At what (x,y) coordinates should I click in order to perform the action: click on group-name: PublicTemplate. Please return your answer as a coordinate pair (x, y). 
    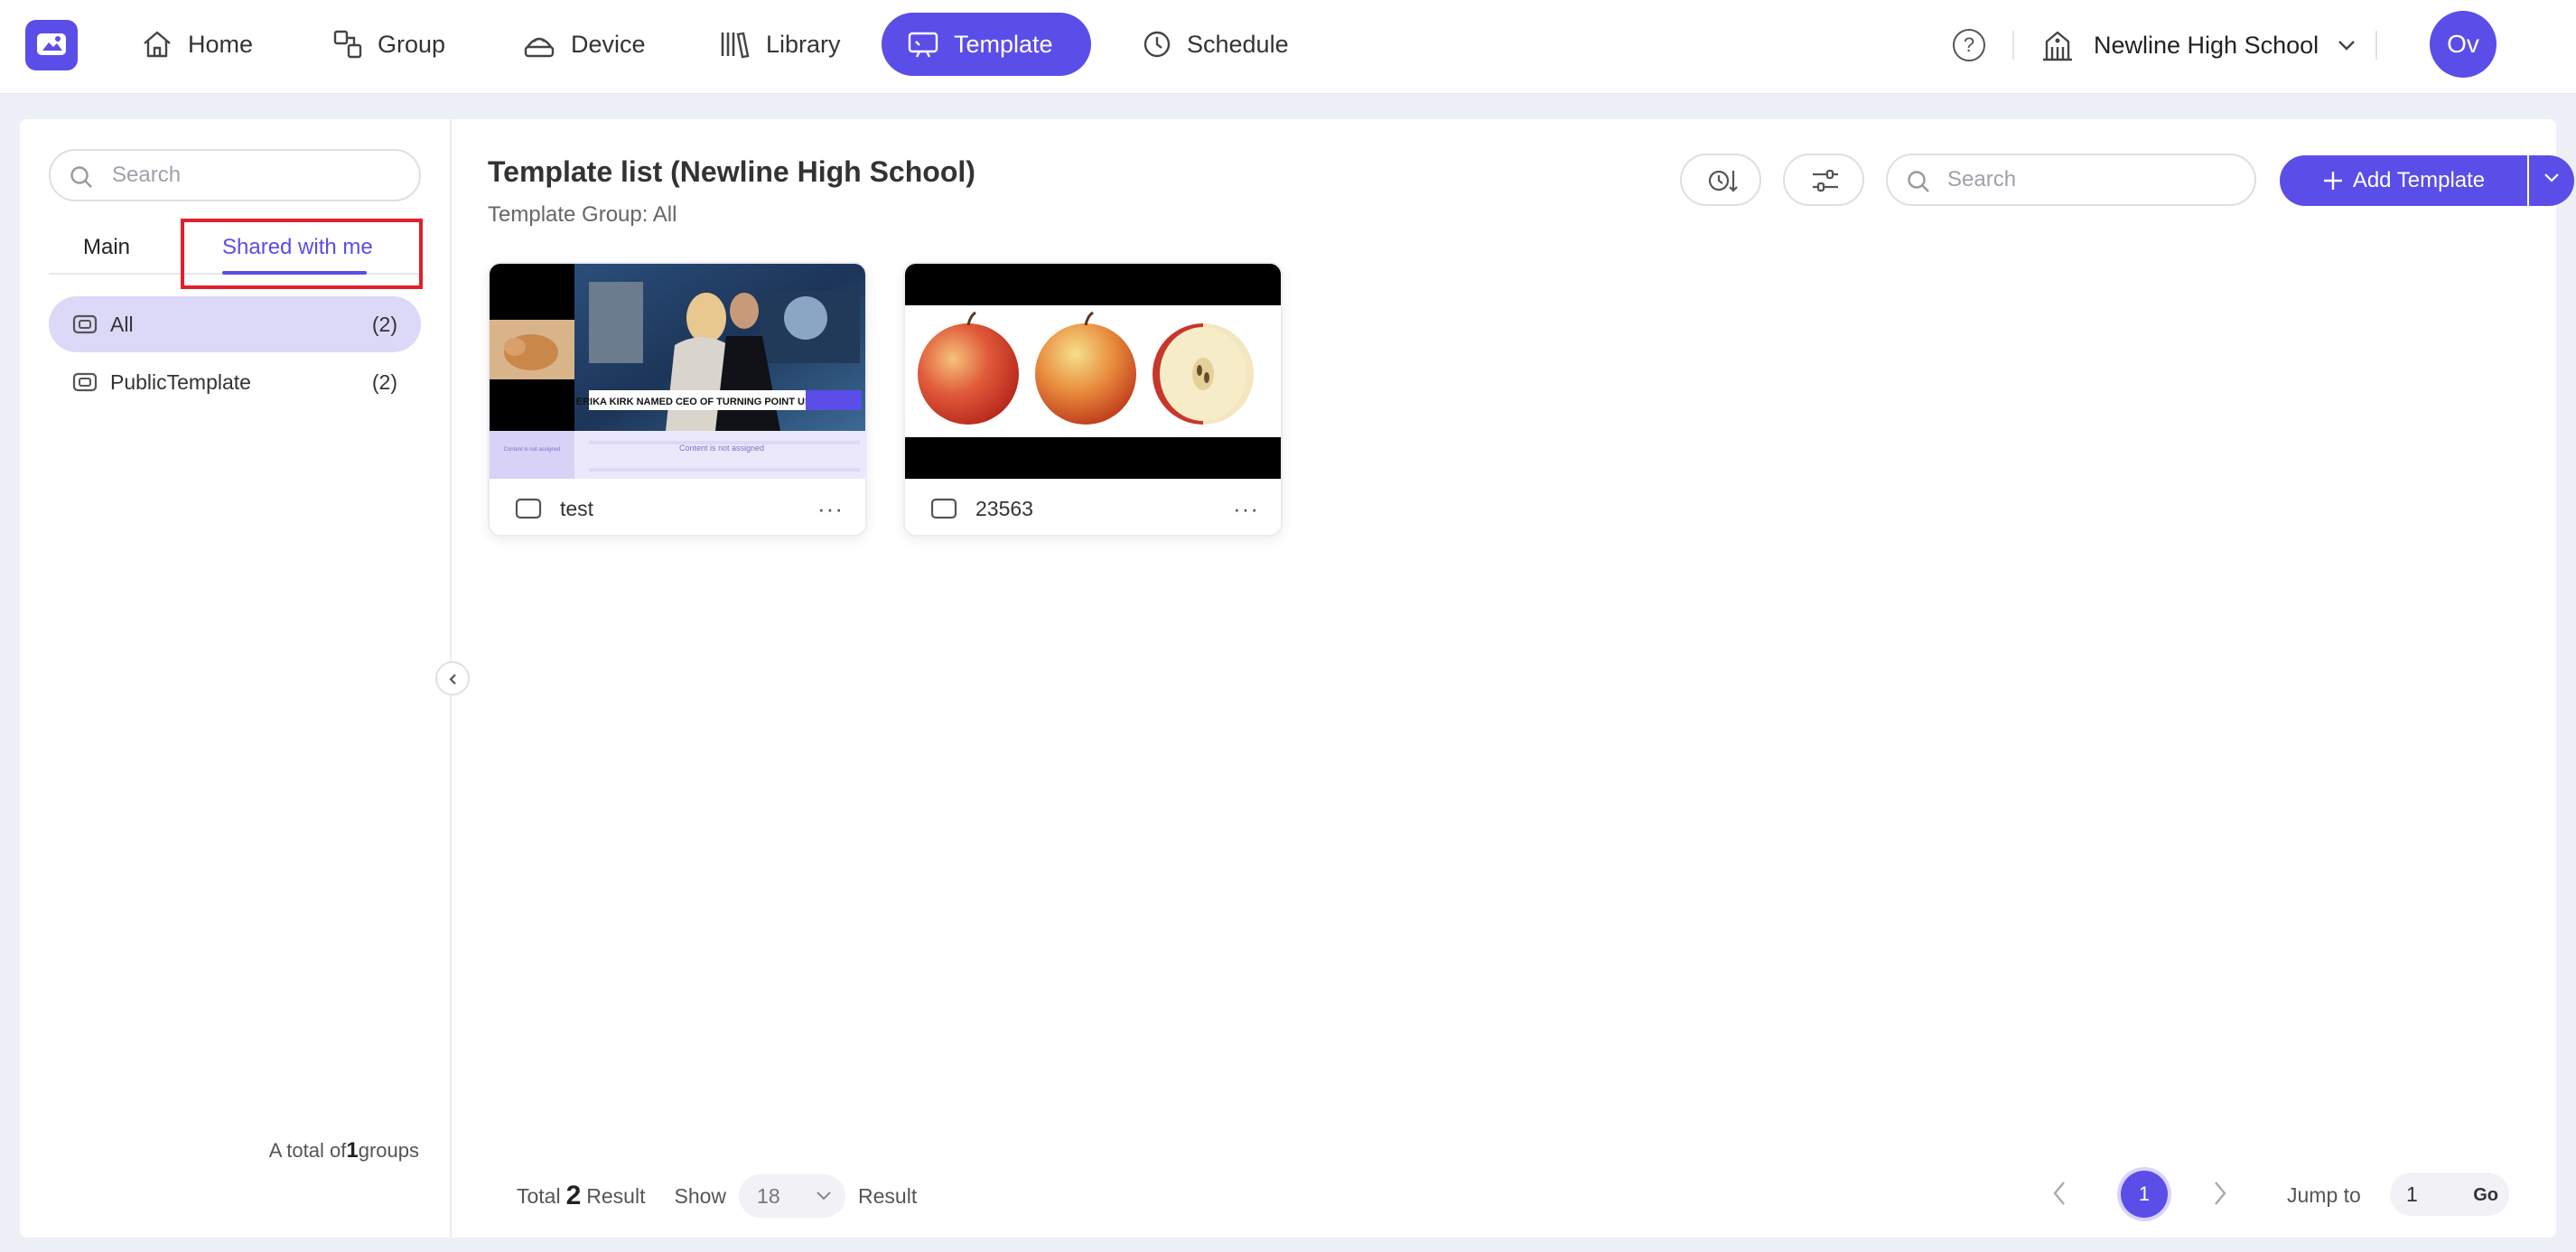
    Looking at the image, I should click on (180, 381).